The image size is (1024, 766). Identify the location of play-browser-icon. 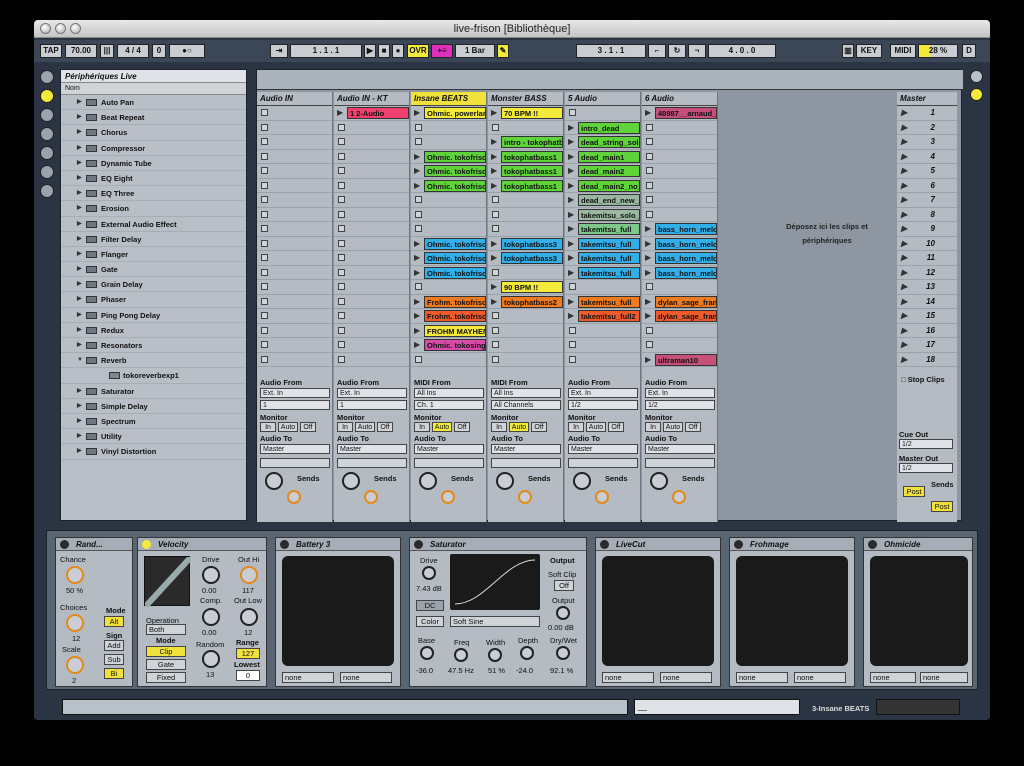
(47, 77).